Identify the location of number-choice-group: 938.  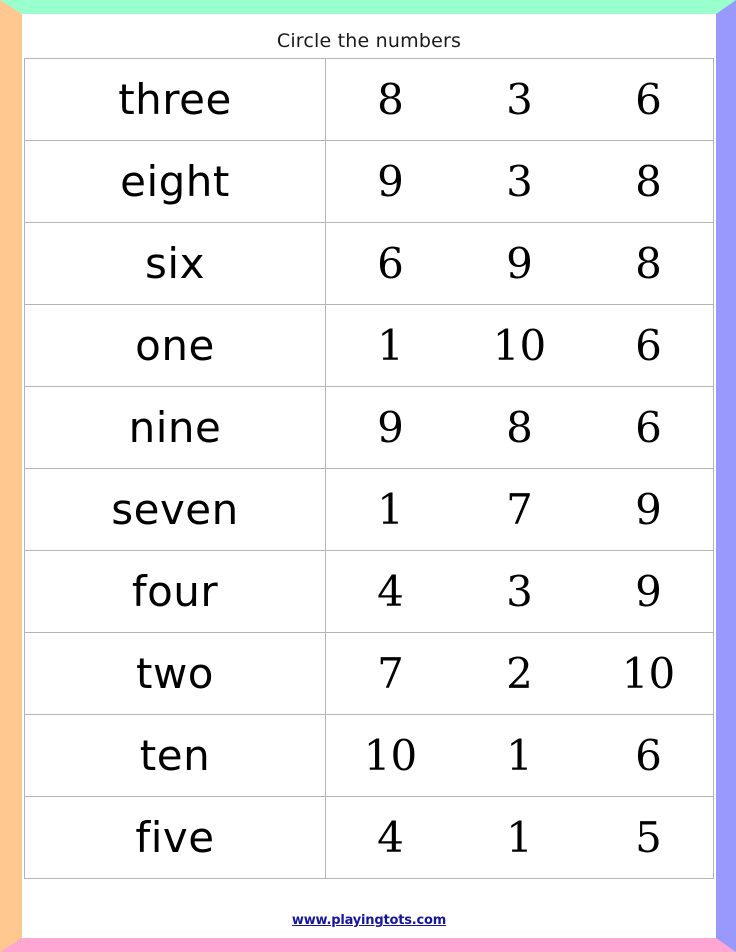
(519, 181).